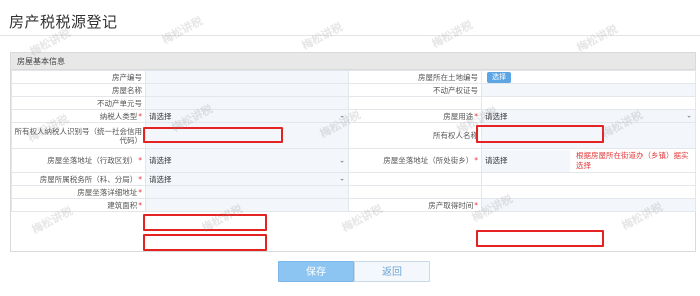 The width and height of the screenshot is (700, 296). What do you see at coordinates (353, 61) in the screenshot?
I see `panel-title: 房屋基本信息` at bounding box center [353, 61].